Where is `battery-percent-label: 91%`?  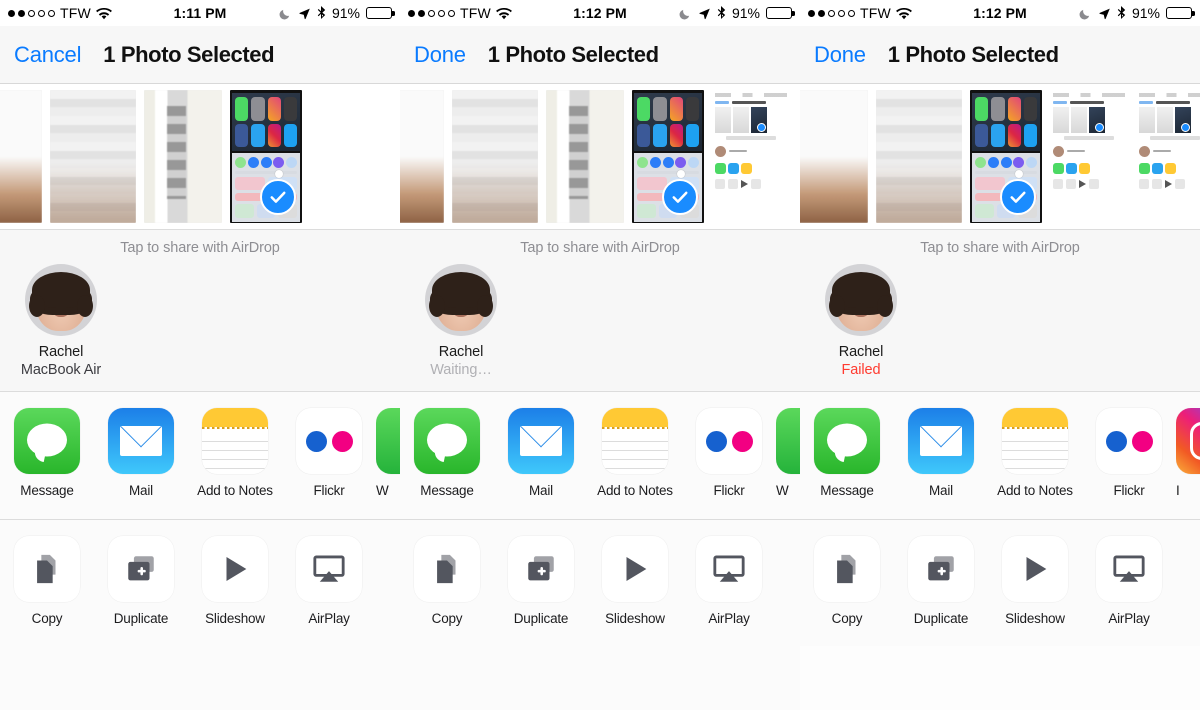
battery-percent-label: 91% is located at coordinates (1145, 13).